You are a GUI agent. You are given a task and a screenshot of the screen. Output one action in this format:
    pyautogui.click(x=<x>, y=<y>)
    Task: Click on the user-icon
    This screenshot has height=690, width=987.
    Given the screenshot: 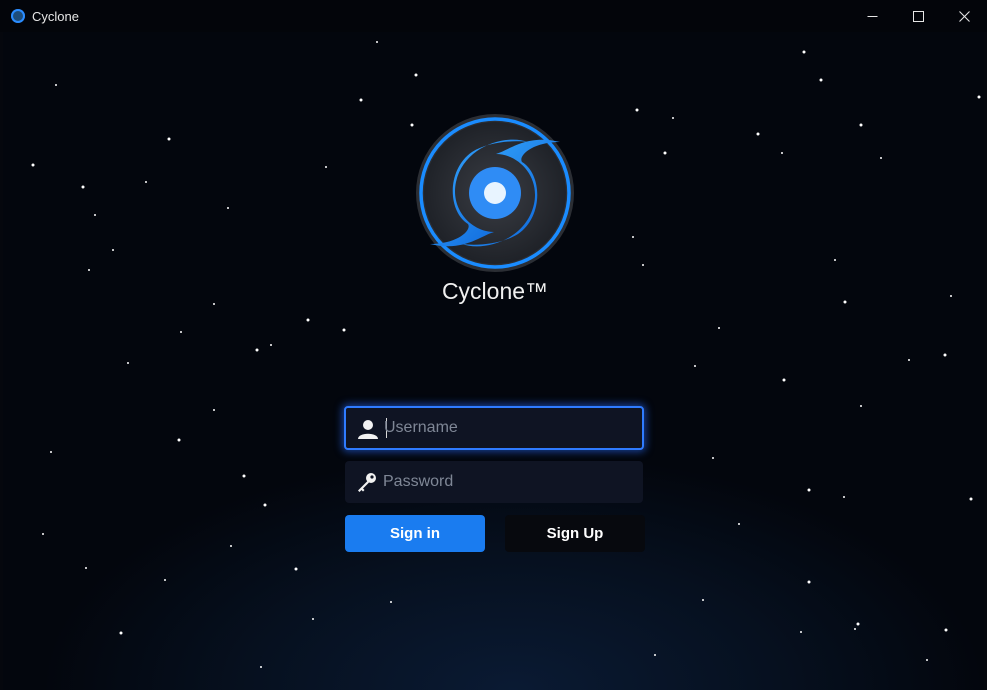 What is the action you would take?
    pyautogui.click(x=368, y=429)
    